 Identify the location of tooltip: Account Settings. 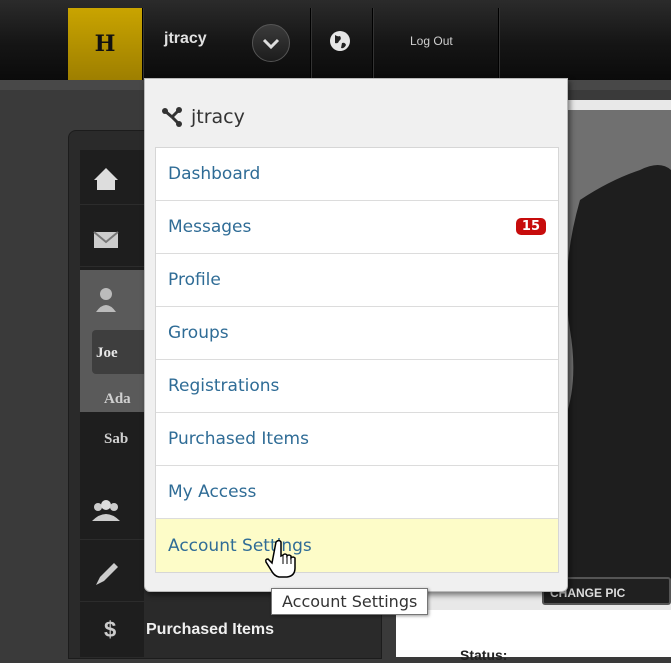
(350, 601).